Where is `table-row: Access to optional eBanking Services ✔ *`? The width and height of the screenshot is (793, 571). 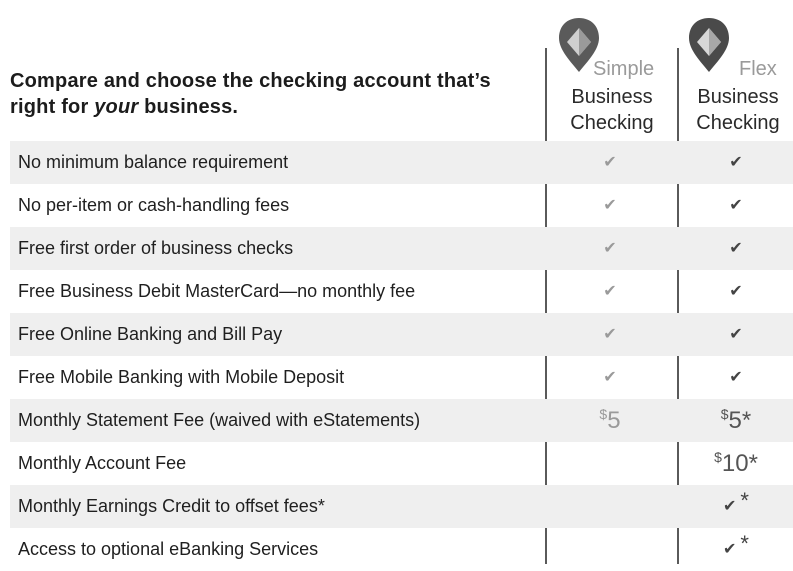 table-row: Access to optional eBanking Services ✔ * is located at coordinates (401, 549).